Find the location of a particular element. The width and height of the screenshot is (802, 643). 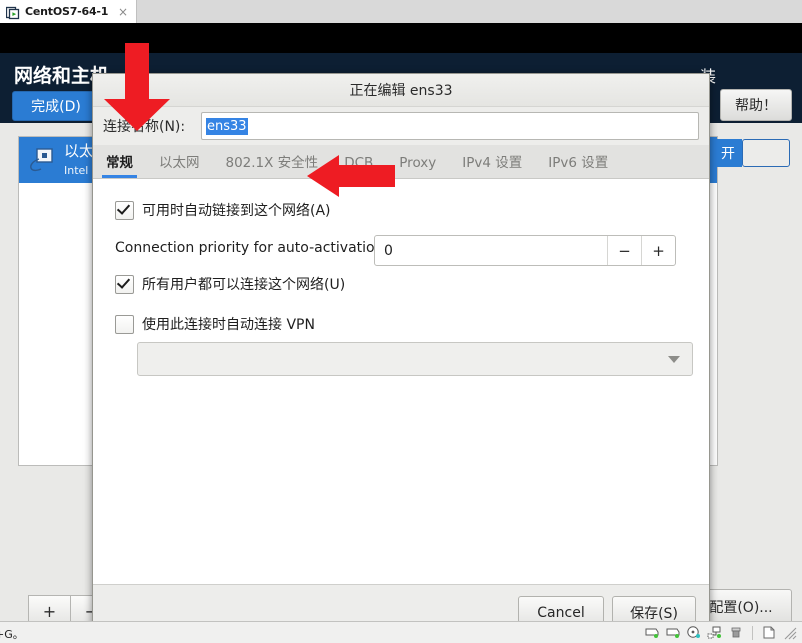

vpn-row: 使用此连接时自动连接 VPN is located at coordinates (215, 324).